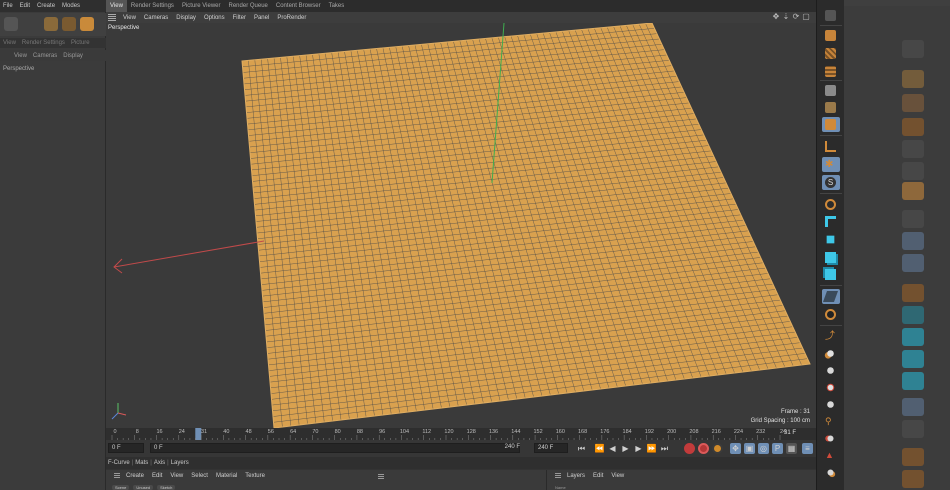 The image size is (950, 490). Describe the element at coordinates (703, 448) in the screenshot. I see `autokey-icon` at that location.